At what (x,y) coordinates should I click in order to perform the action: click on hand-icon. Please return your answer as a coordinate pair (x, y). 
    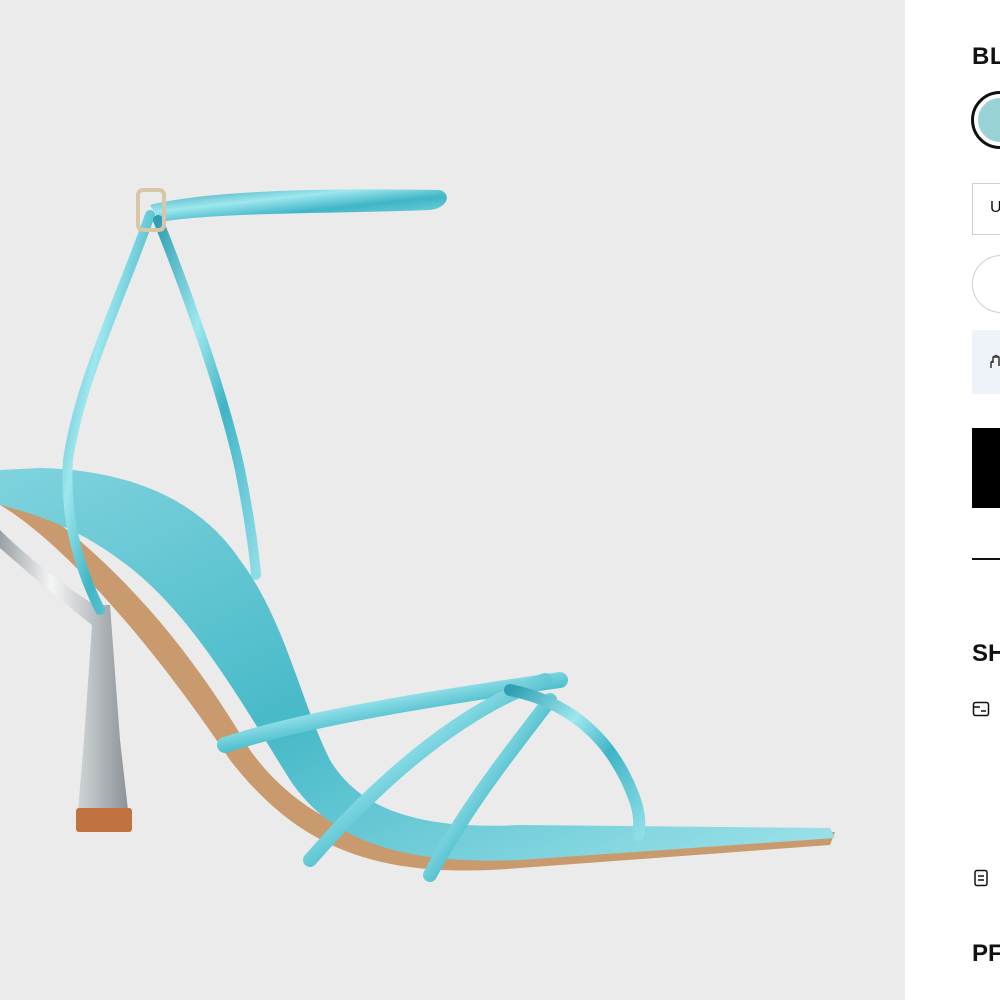
    Looking at the image, I should click on (995, 361).